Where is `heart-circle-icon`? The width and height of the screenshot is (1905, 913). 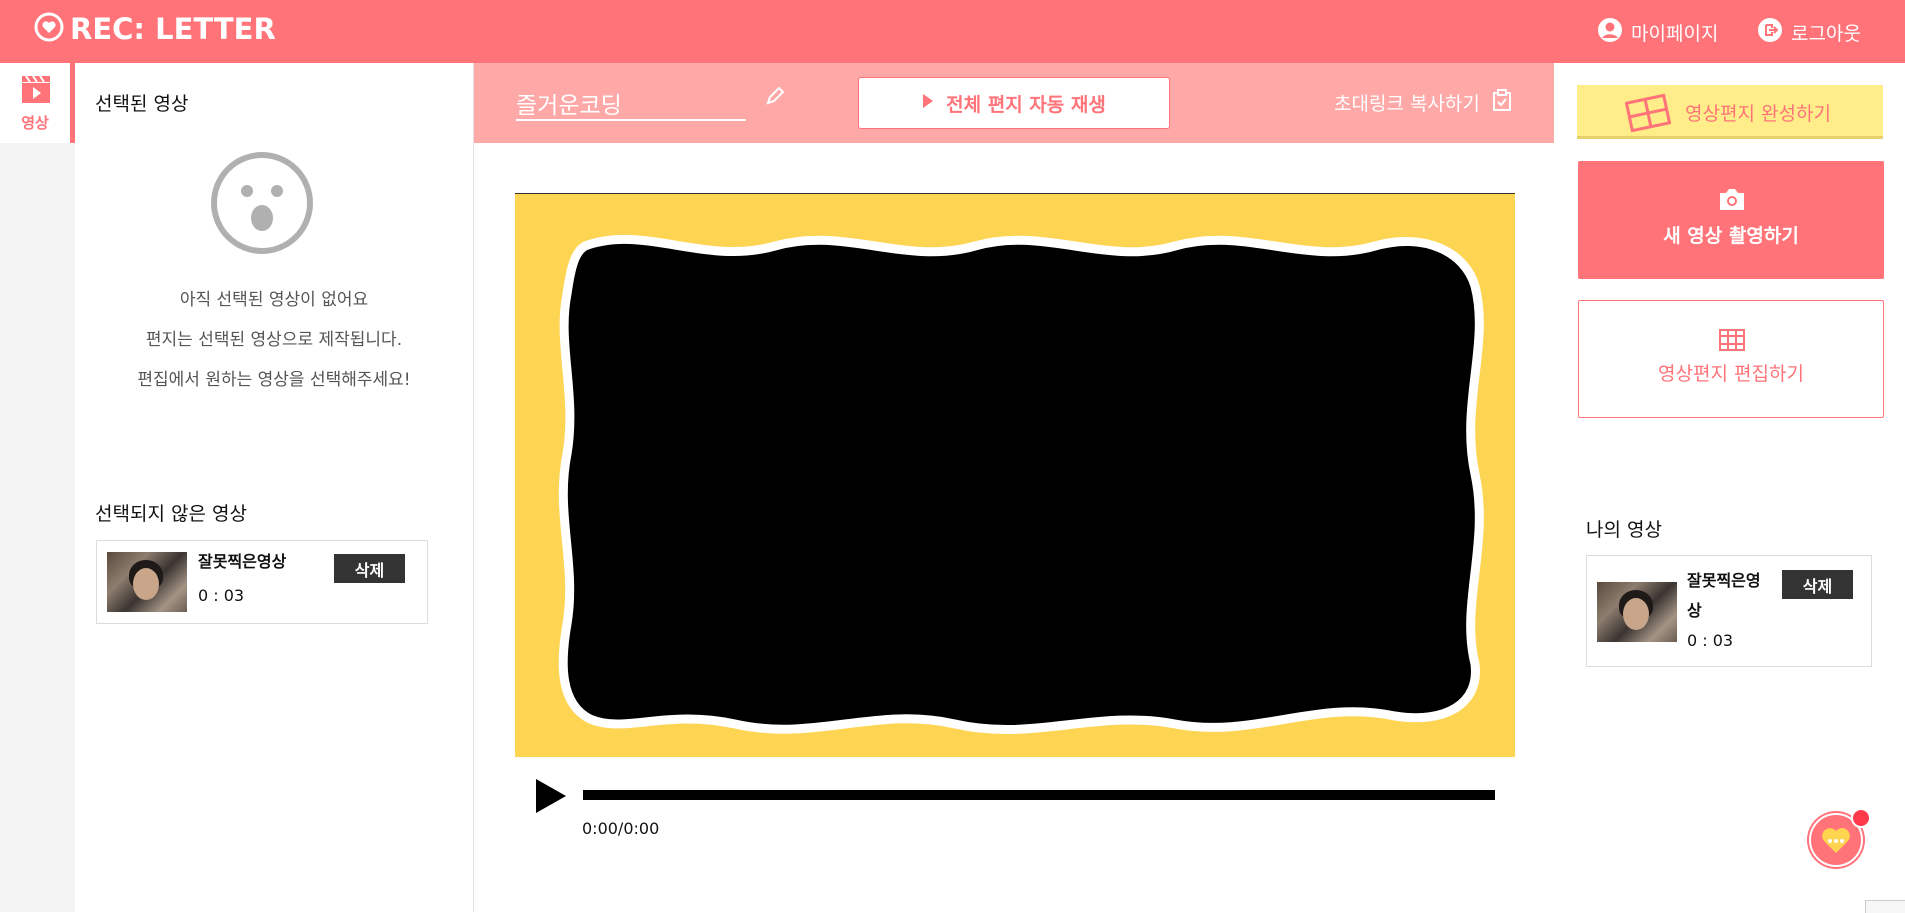 heart-circle-icon is located at coordinates (49, 29).